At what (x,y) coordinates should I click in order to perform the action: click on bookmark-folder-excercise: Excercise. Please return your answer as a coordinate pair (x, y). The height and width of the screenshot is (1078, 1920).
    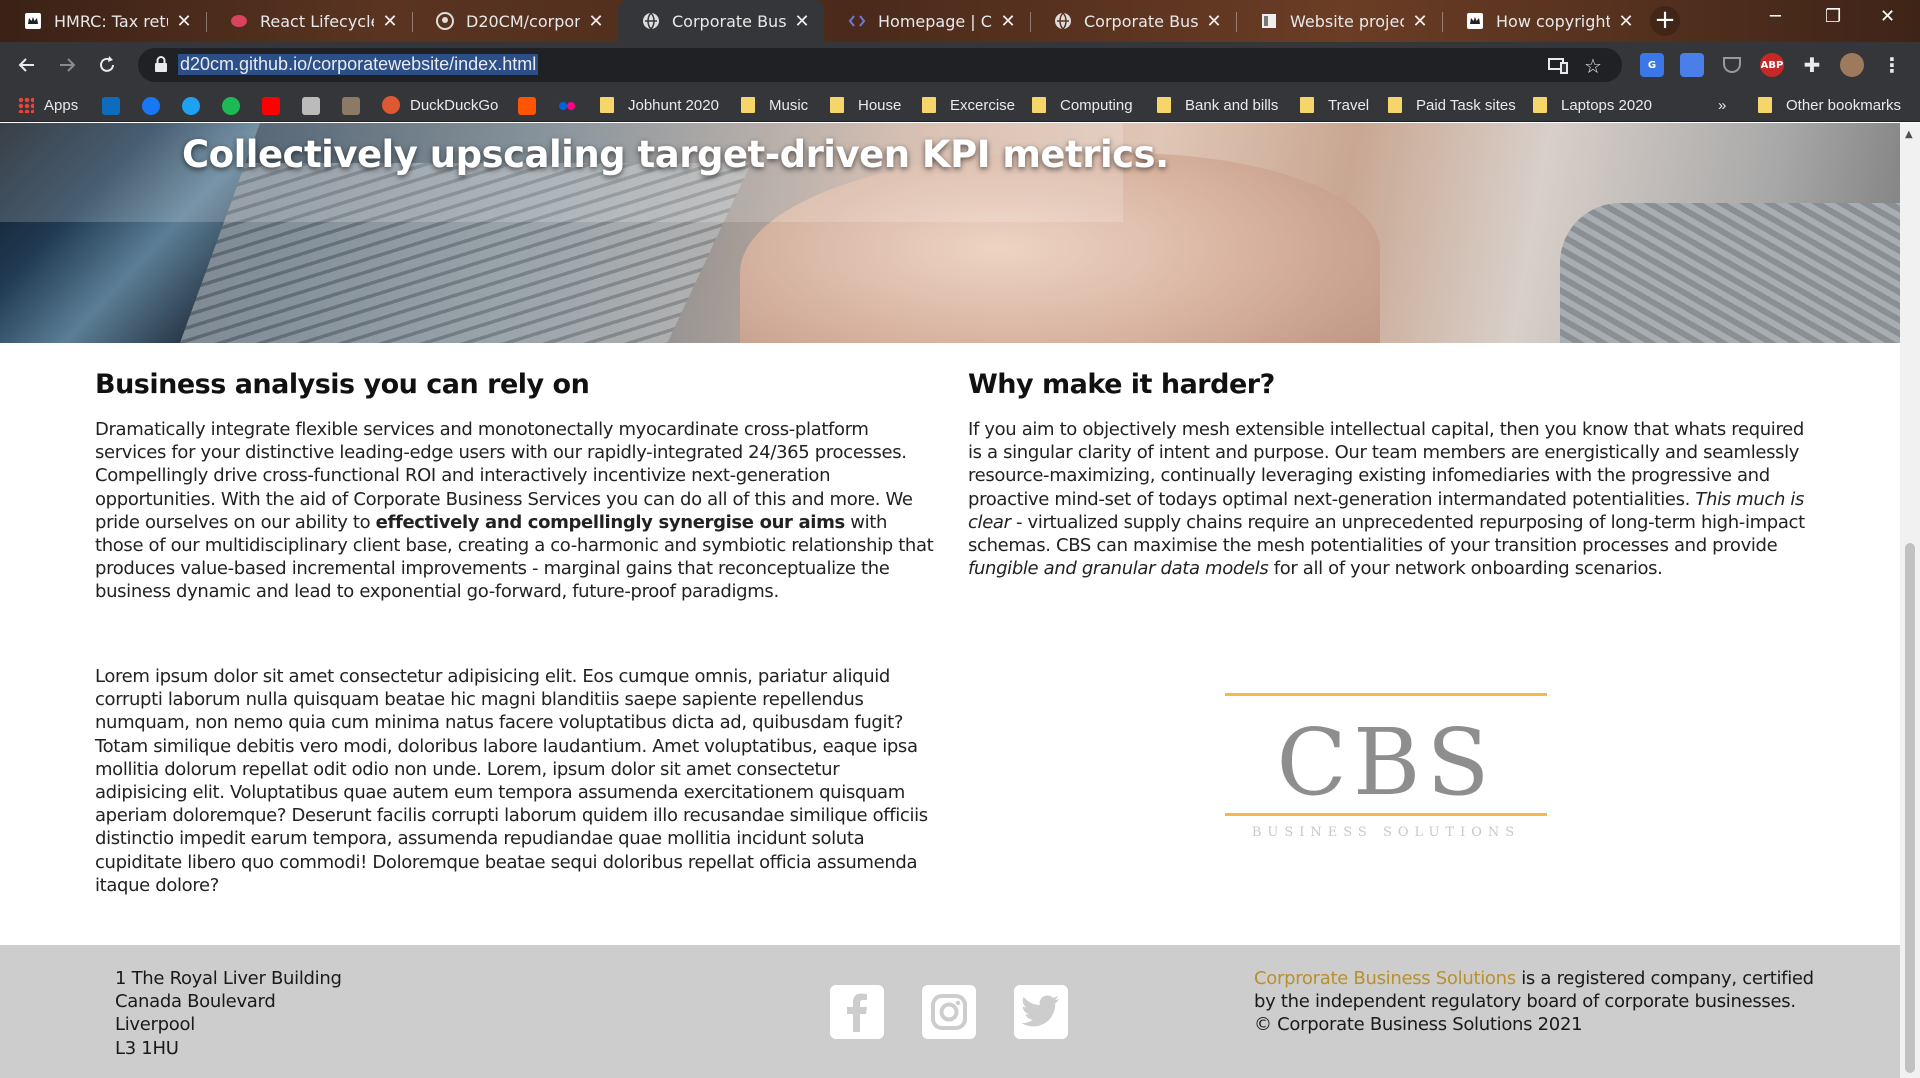
    Looking at the image, I should click on (968, 105).